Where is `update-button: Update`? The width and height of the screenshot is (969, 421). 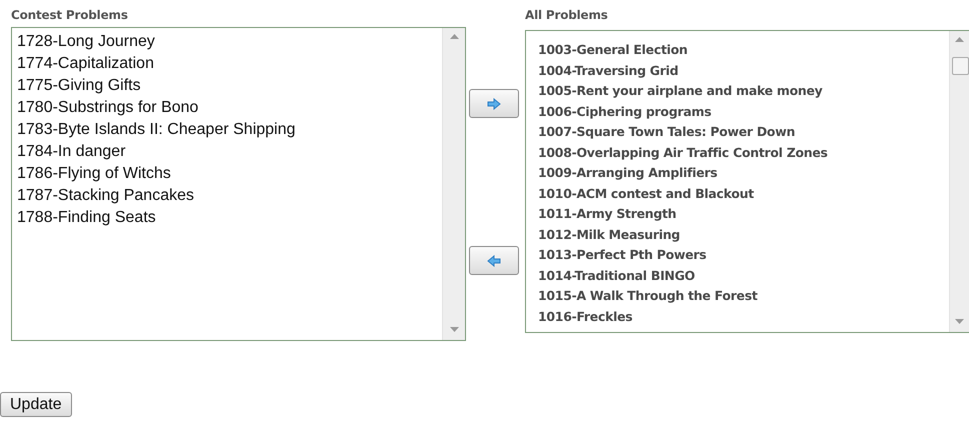 update-button: Update is located at coordinates (36, 404).